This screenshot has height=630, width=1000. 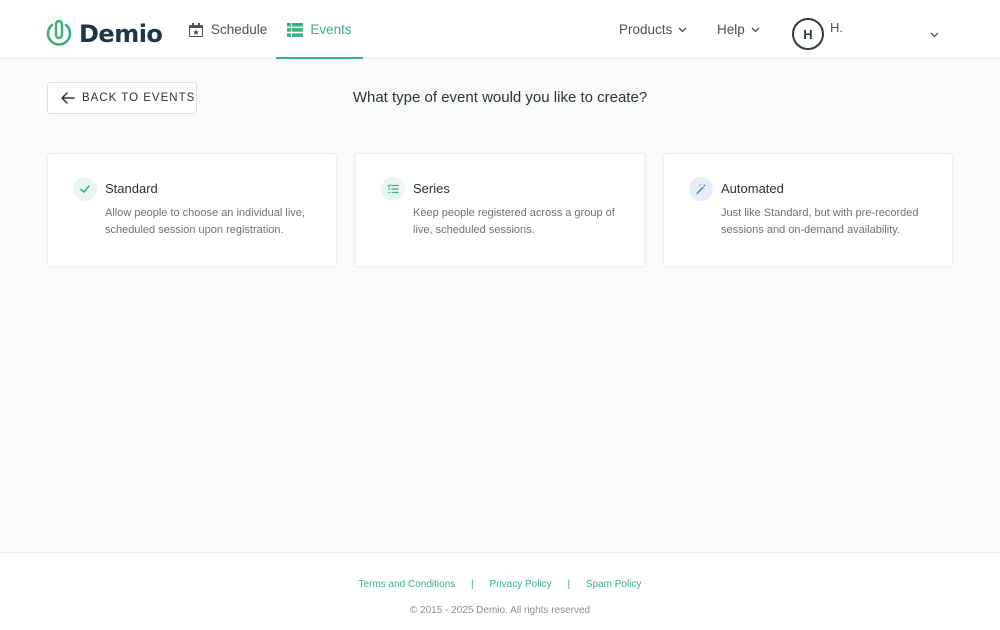 What do you see at coordinates (431, 188) in the screenshot?
I see `card-title: Series` at bounding box center [431, 188].